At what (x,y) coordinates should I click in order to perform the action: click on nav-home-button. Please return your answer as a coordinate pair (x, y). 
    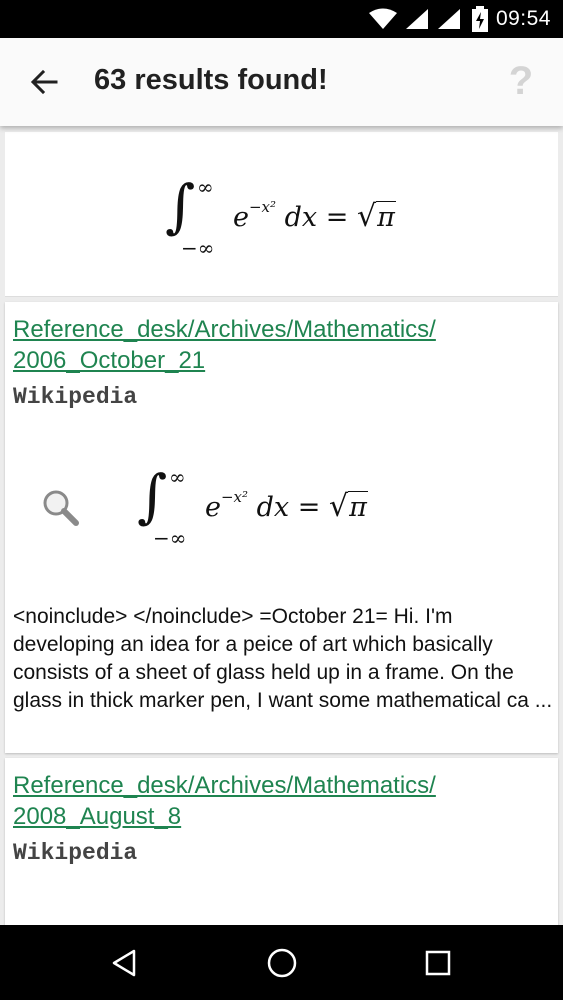
    Looking at the image, I should click on (282, 963).